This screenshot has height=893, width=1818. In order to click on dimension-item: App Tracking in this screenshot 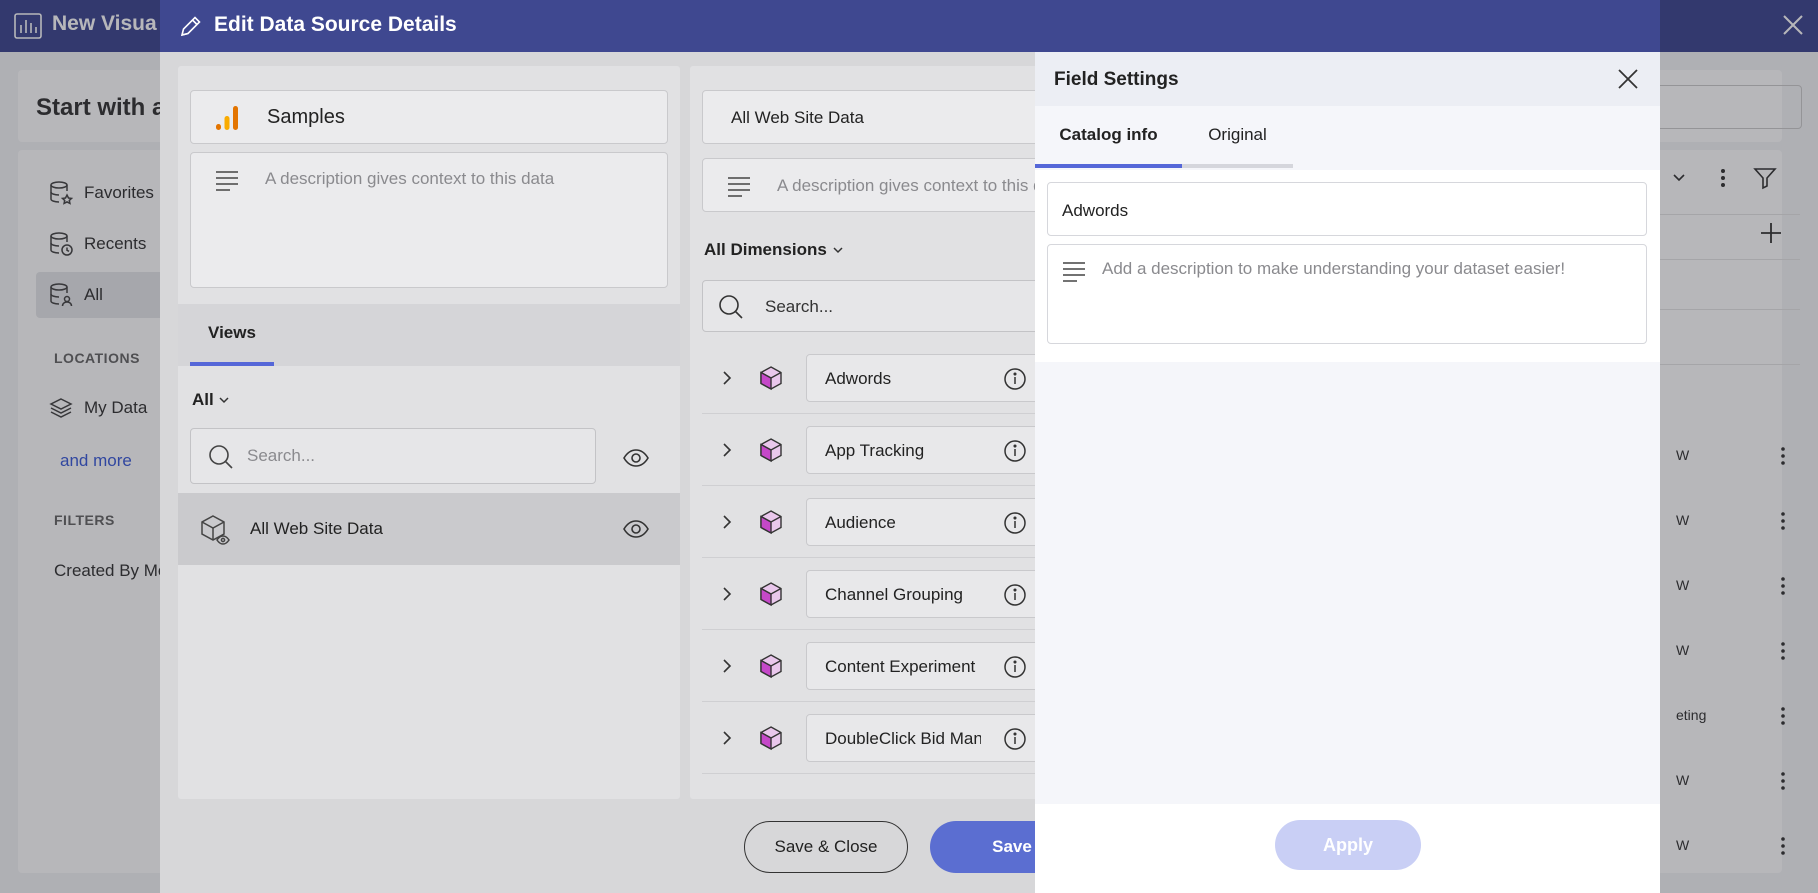, I will do `click(926, 450)`.